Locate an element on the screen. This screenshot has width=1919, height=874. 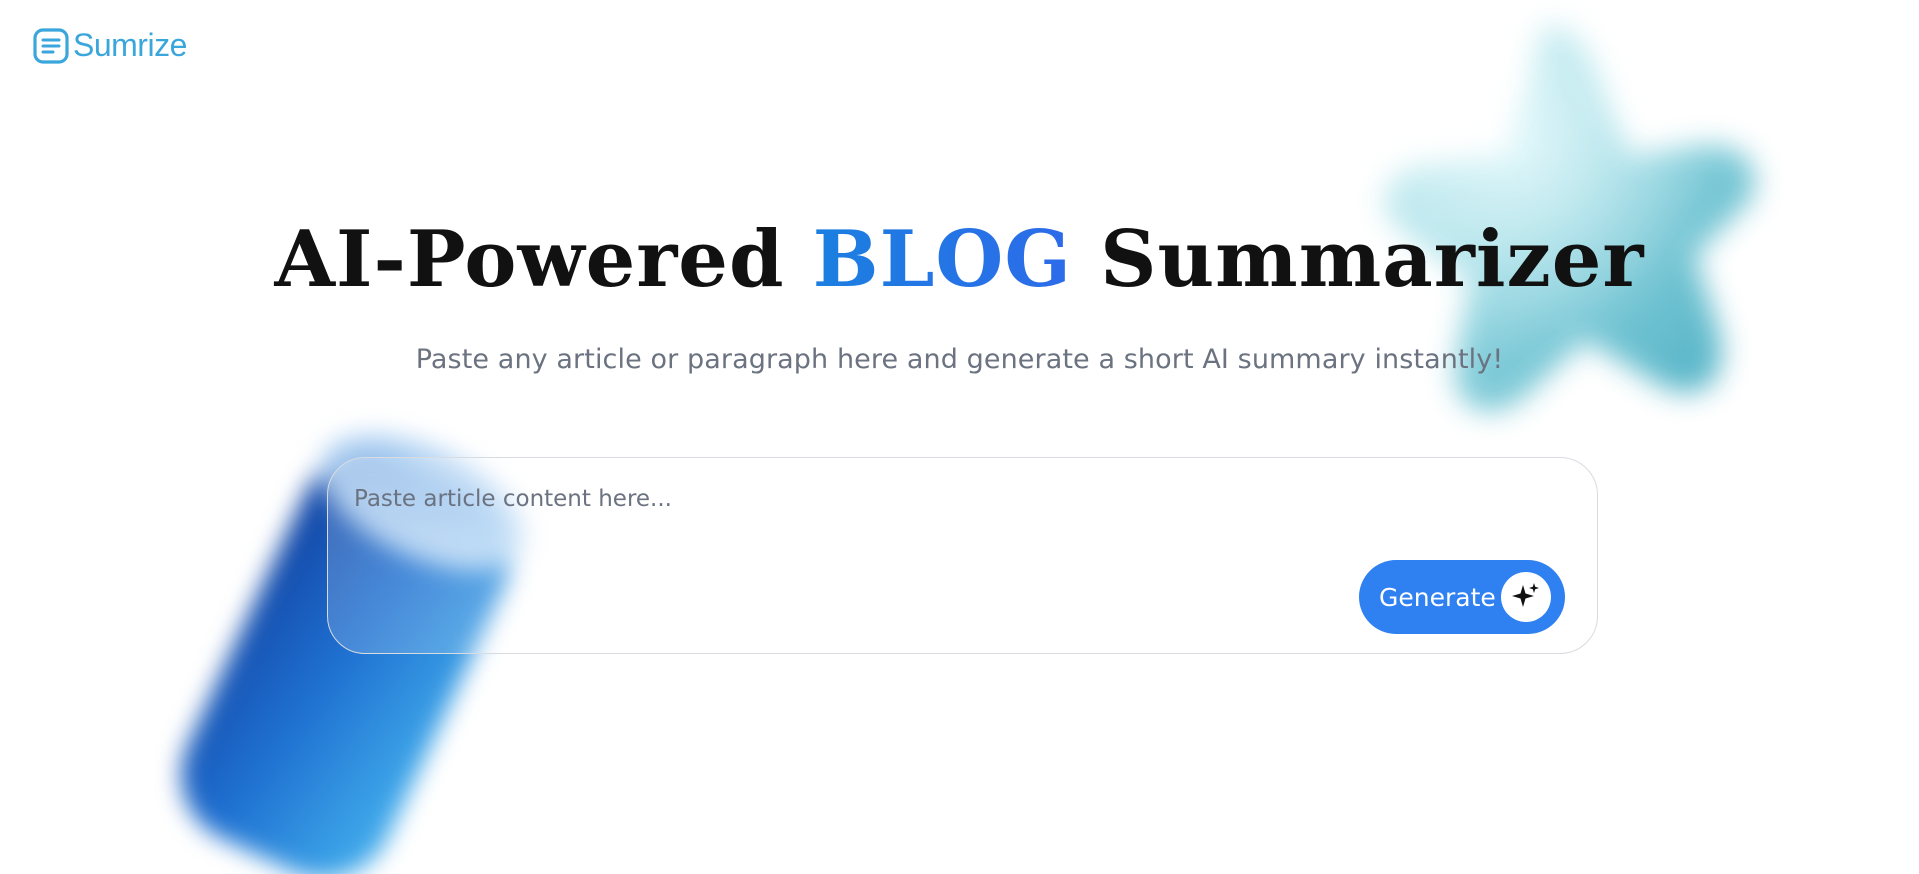
article-input-card: Generate is located at coordinates (962, 555).